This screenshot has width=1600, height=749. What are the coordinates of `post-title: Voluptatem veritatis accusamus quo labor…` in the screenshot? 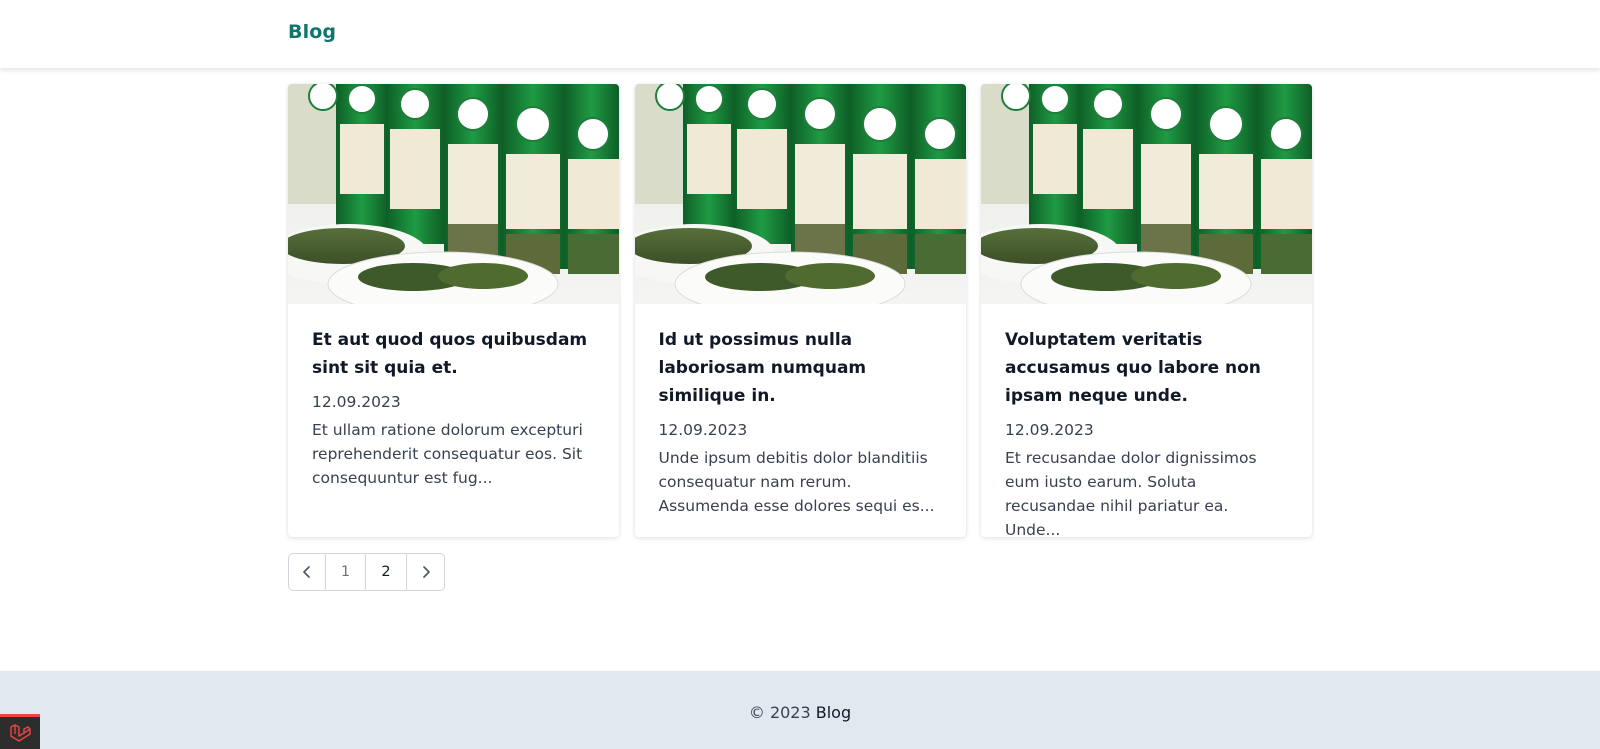 It's located at (1146, 368).